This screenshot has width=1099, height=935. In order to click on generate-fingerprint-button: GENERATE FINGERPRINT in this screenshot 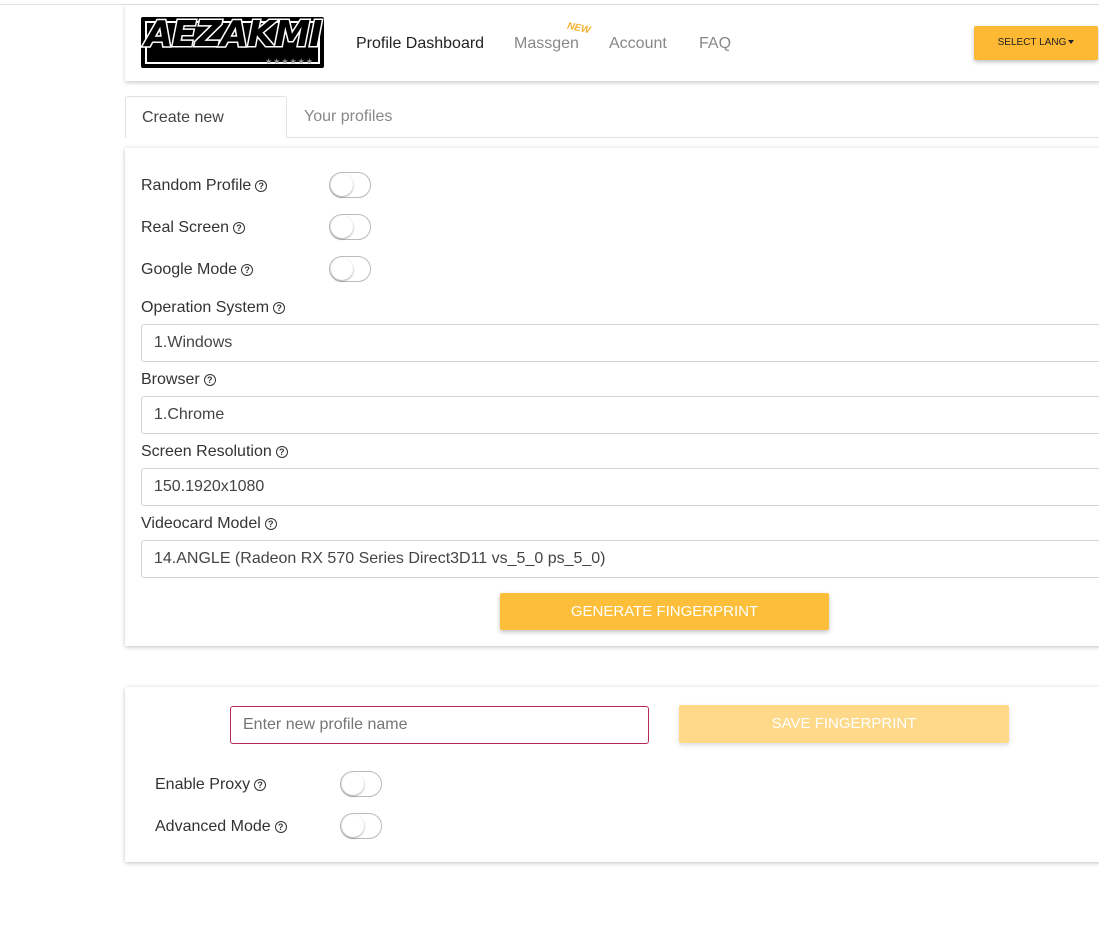, I will do `click(664, 611)`.